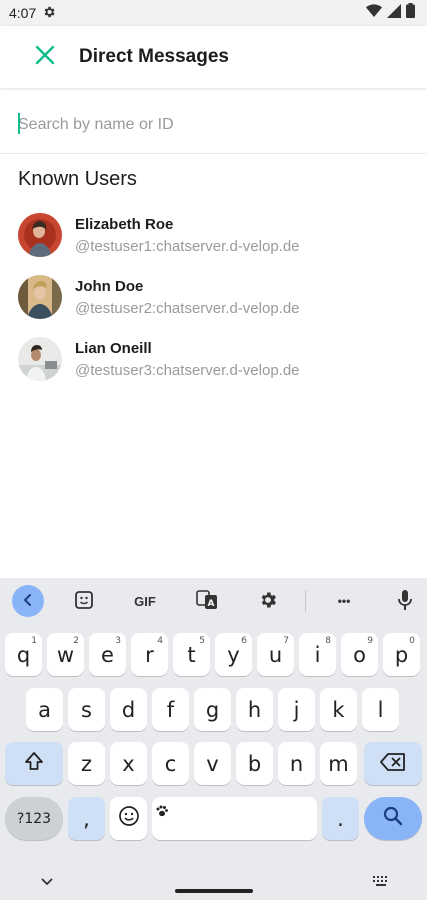 This screenshot has height=900, width=427. Describe the element at coordinates (19, 123) in the screenshot. I see `text-cursor` at that location.